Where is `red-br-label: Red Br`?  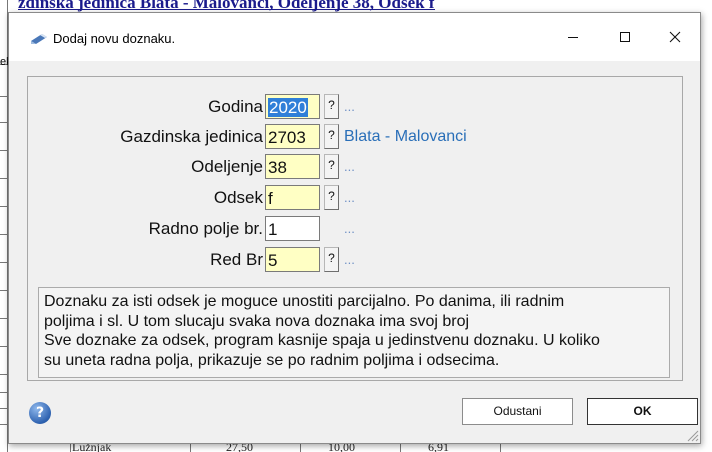 red-br-label: Red Br is located at coordinates (236, 259).